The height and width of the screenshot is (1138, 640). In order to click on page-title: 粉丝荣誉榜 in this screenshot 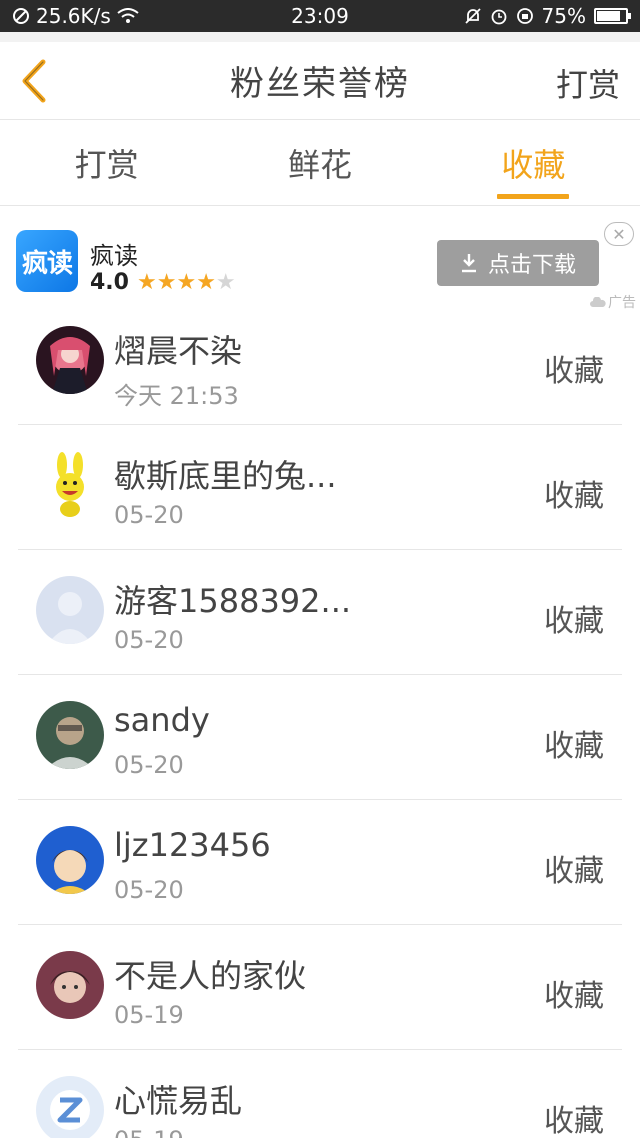, I will do `click(320, 84)`.